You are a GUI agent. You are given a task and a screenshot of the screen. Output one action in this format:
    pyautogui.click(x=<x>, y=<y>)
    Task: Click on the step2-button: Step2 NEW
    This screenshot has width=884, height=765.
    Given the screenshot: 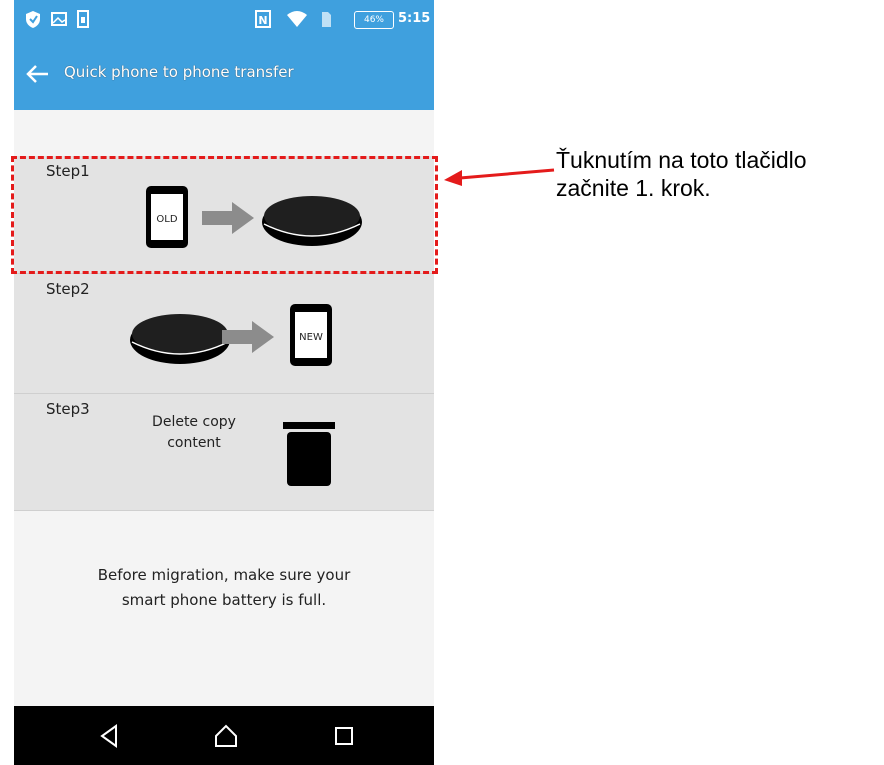 What is the action you would take?
    pyautogui.click(x=224, y=334)
    